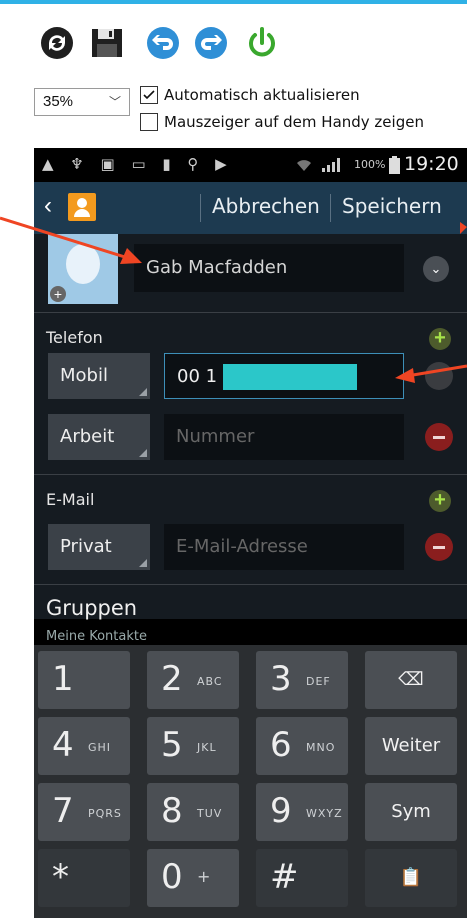  Describe the element at coordinates (193, 878) in the screenshot. I see `key-0: 0 +` at that location.